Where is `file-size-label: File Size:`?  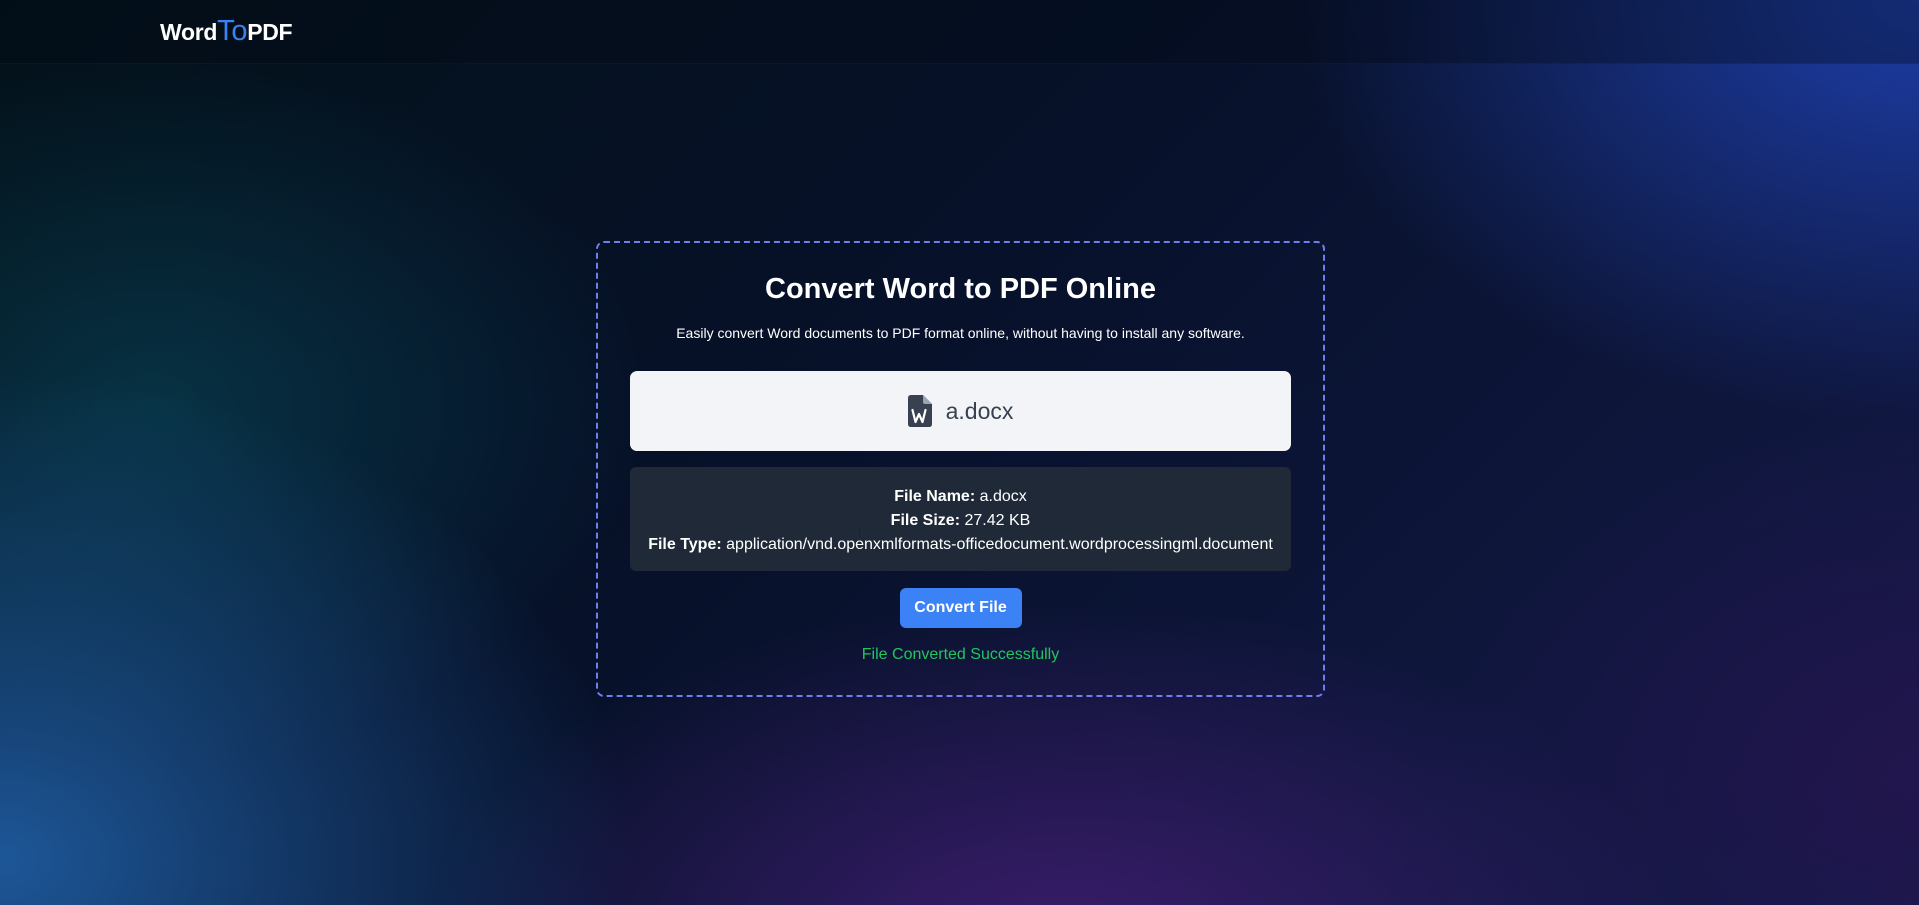 file-size-label: File Size: is located at coordinates (925, 520).